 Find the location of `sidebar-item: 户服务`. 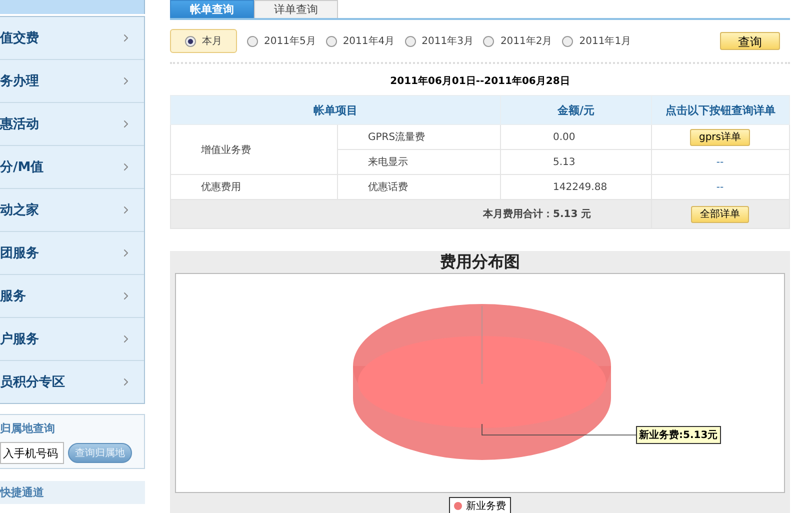

sidebar-item: 户服务 is located at coordinates (72, 339).